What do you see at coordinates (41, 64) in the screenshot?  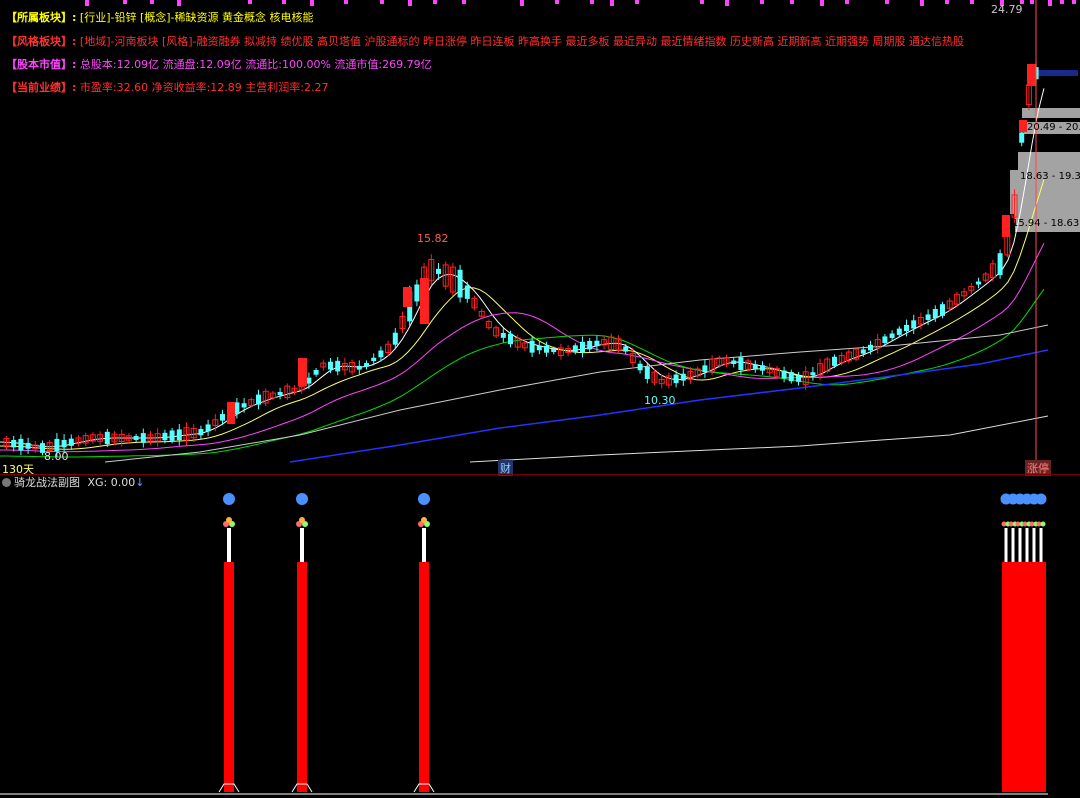 I see `capital-label: 【股本市值】:` at bounding box center [41, 64].